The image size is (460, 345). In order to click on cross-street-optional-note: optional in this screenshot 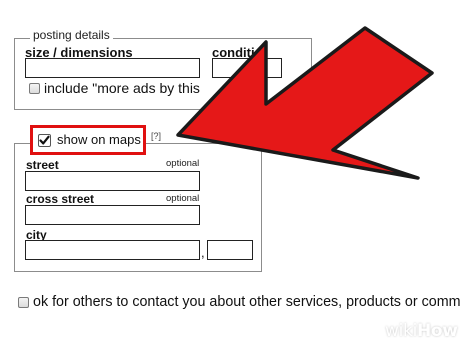, I will do `click(183, 198)`.